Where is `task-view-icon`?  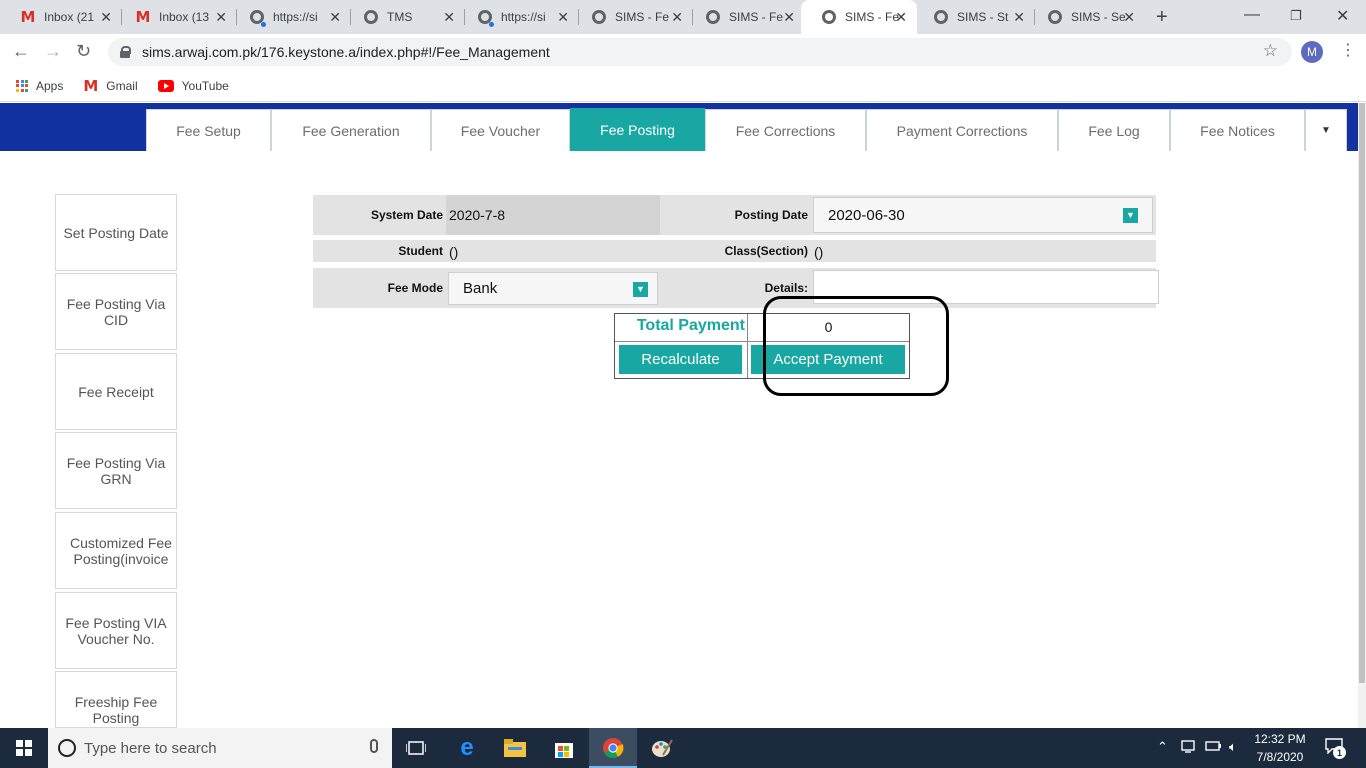
task-view-icon is located at coordinates (416, 748).